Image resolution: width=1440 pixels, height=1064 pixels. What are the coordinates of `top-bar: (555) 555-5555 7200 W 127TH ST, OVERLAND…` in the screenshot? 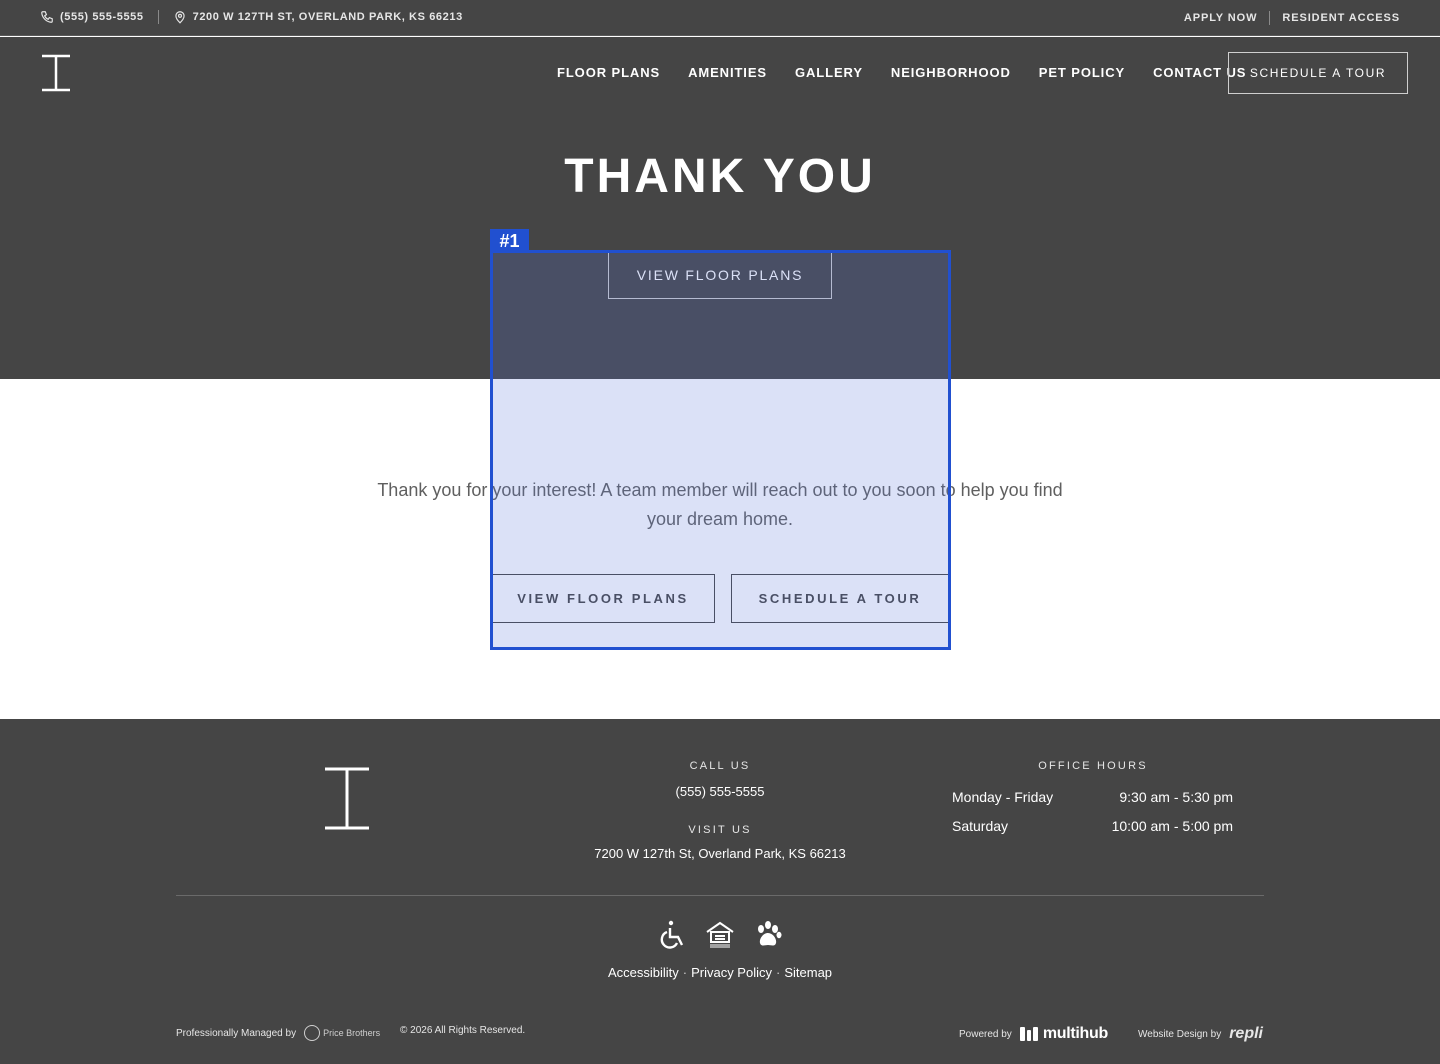 It's located at (720, 18).